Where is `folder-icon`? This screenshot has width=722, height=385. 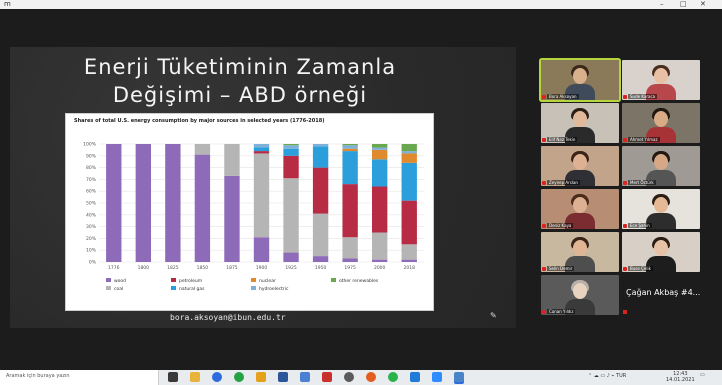
folder-icon is located at coordinates (261, 377).